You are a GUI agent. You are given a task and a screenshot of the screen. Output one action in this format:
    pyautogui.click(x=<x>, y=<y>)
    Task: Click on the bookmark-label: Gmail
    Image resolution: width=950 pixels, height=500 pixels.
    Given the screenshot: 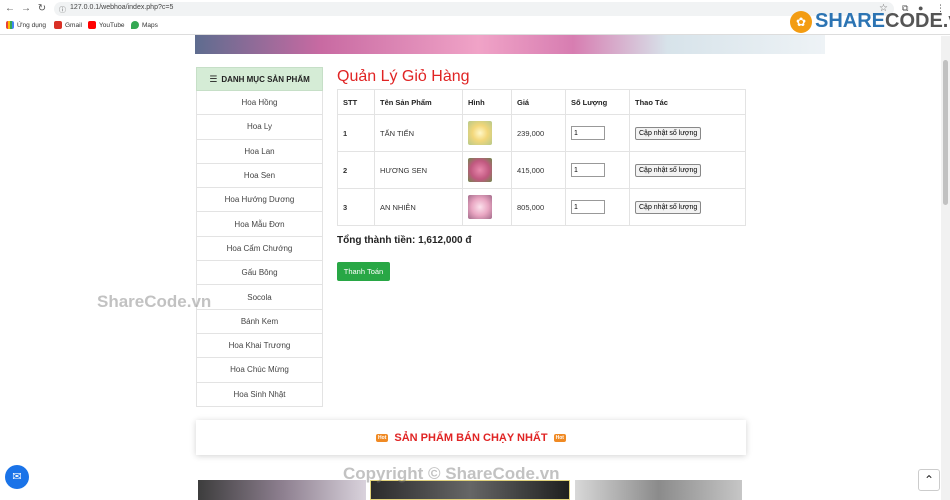 What is the action you would take?
    pyautogui.click(x=73, y=25)
    